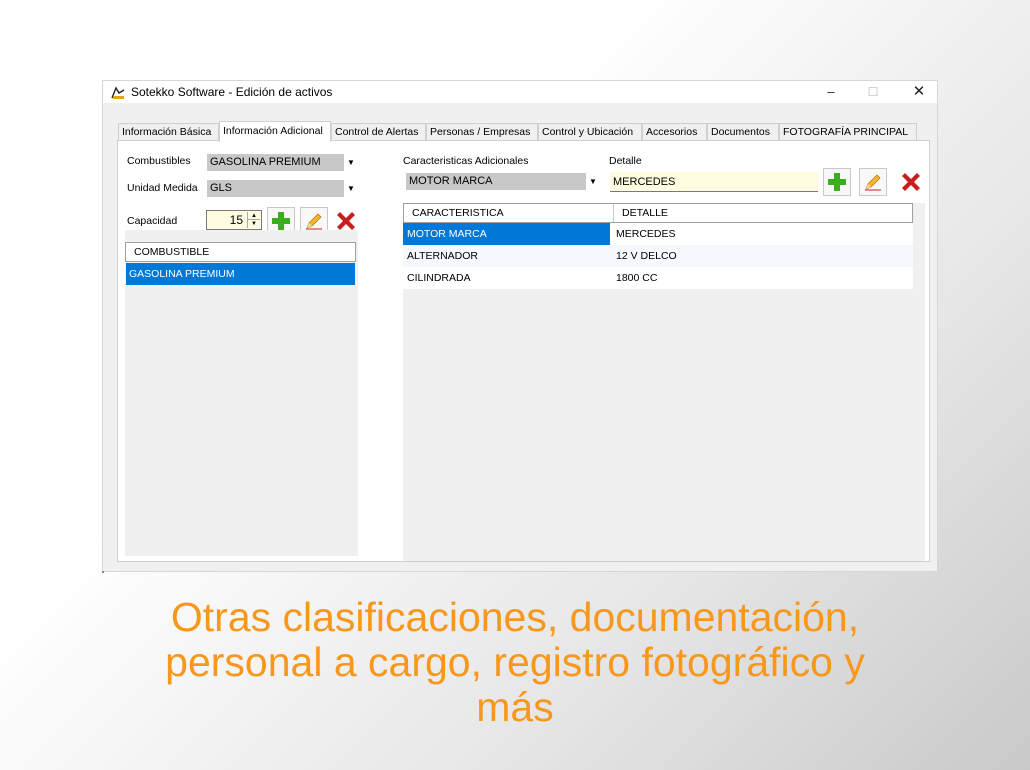 The height and width of the screenshot is (770, 1030). Describe the element at coordinates (625, 161) in the screenshot. I see `detalle-label: Detalle` at that location.